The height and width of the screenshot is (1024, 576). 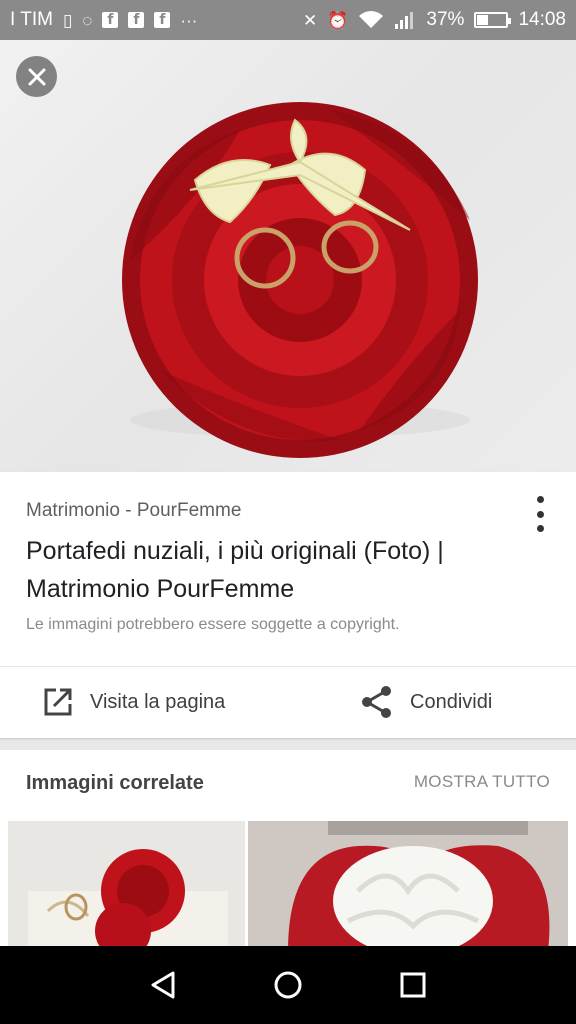 What do you see at coordinates (133, 511) in the screenshot?
I see `source-site: Matrimonio - PourFemme` at bounding box center [133, 511].